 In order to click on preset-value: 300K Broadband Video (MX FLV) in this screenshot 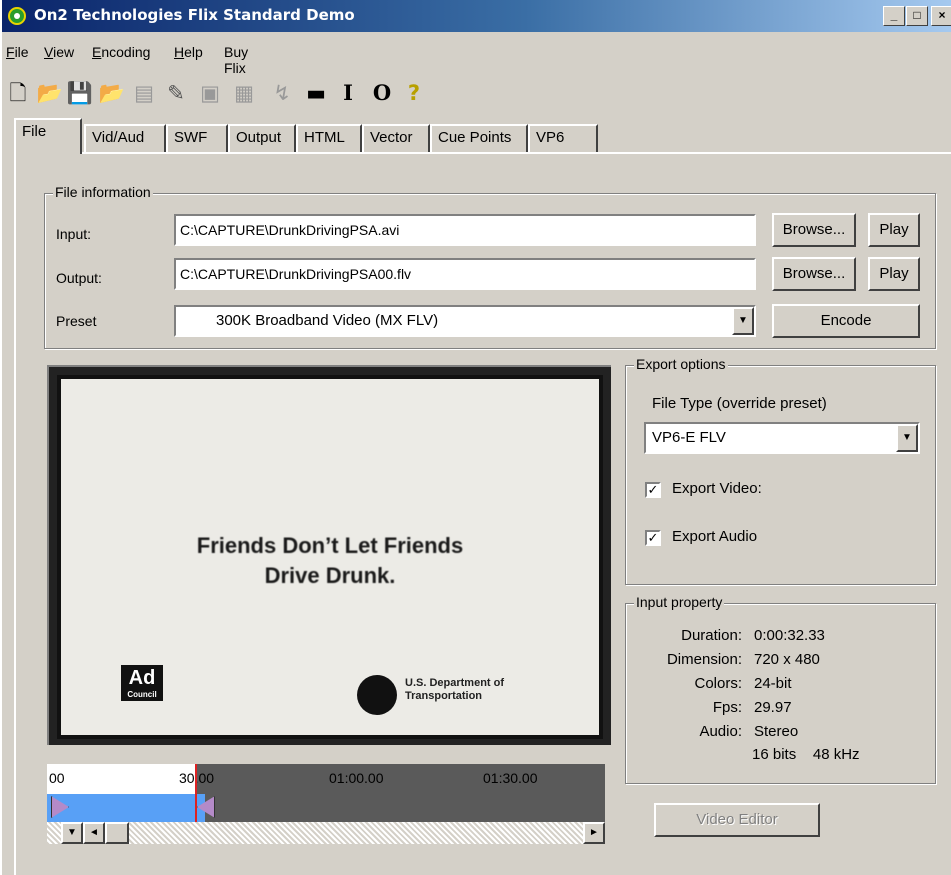, I will do `click(327, 320)`.